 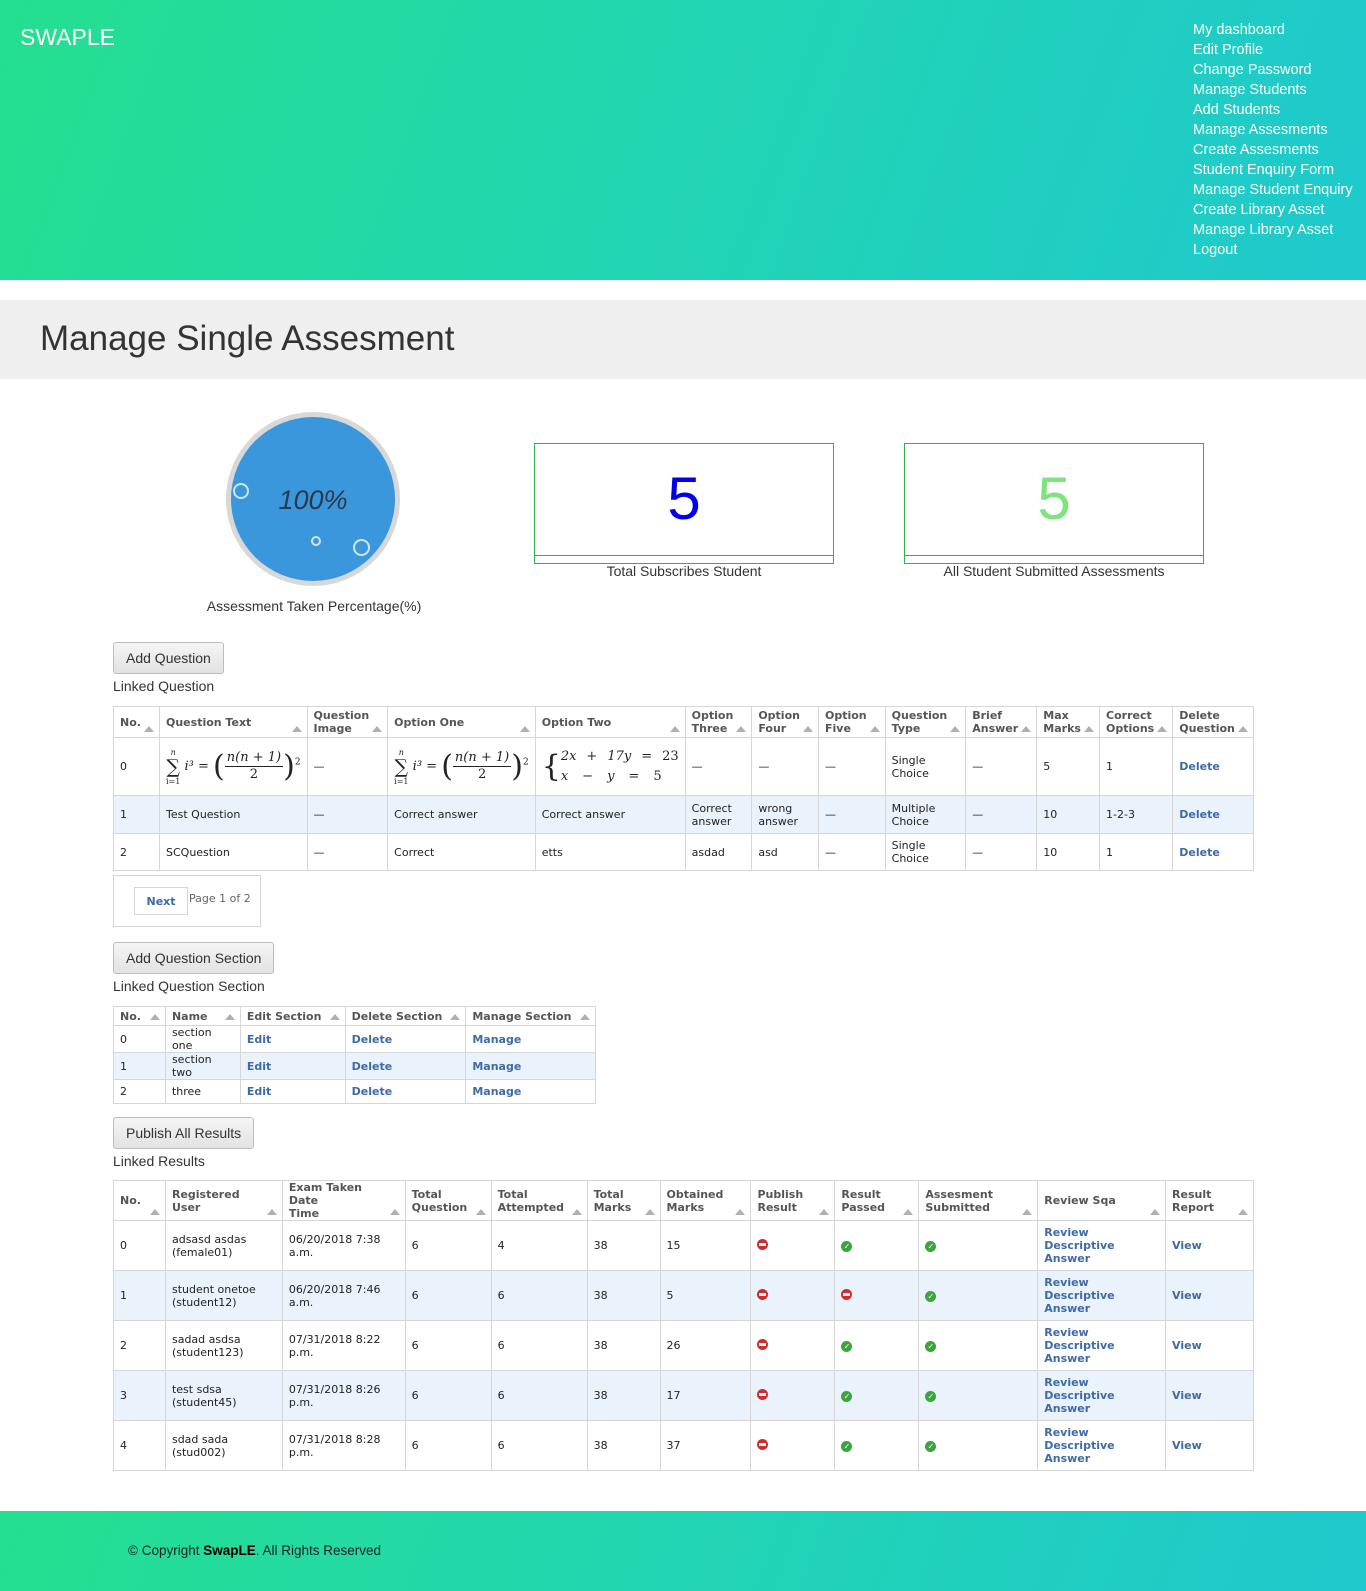 I want to click on col-header: Delete Question, so click(x=1213, y=722).